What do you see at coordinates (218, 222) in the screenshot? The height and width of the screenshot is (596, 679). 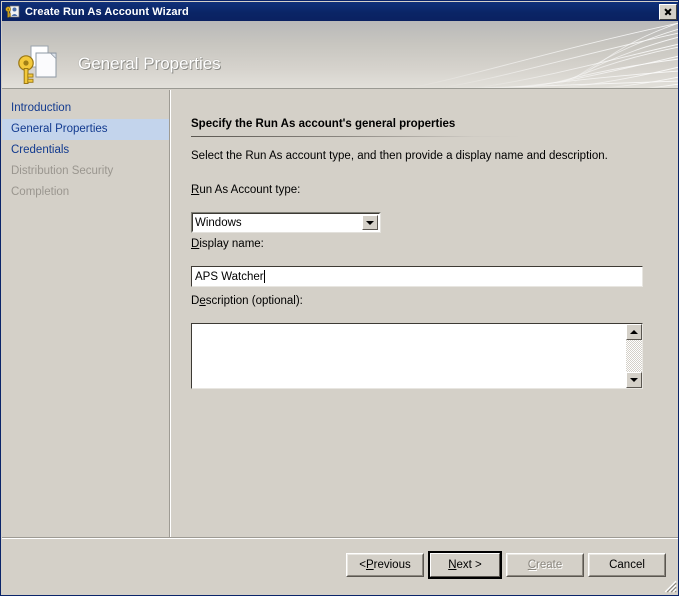 I see `account-type-value: Windows` at bounding box center [218, 222].